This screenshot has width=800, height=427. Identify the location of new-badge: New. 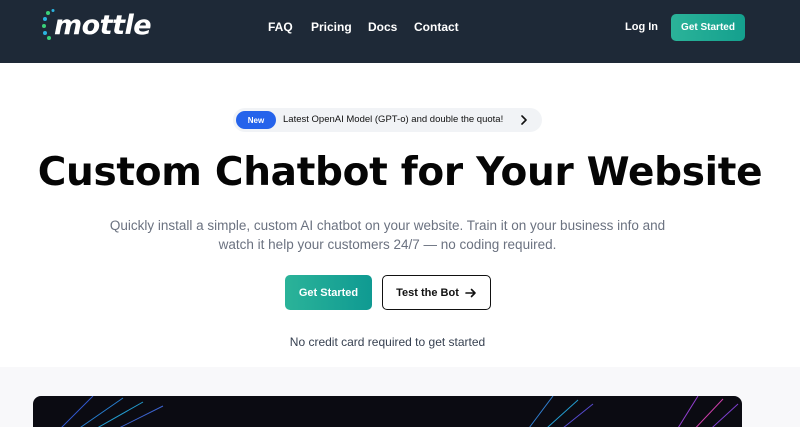
(256, 120).